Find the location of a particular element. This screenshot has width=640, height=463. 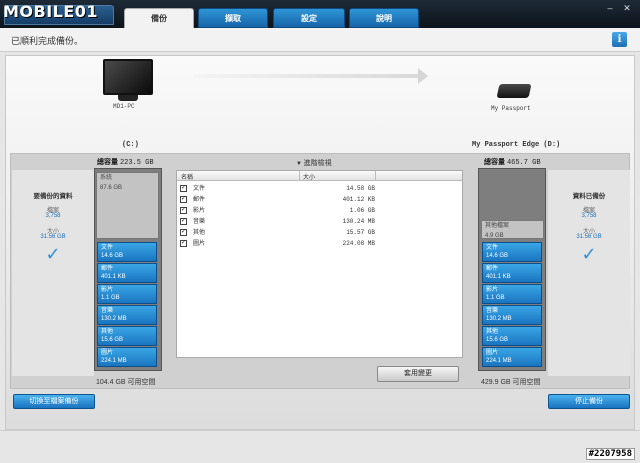

stop-backup-button: 停止備份 is located at coordinates (589, 401).